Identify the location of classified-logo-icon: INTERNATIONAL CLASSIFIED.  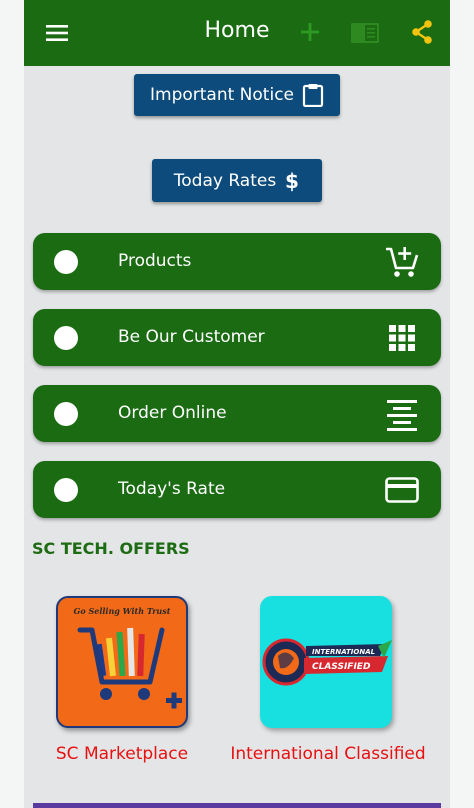
(327, 662).